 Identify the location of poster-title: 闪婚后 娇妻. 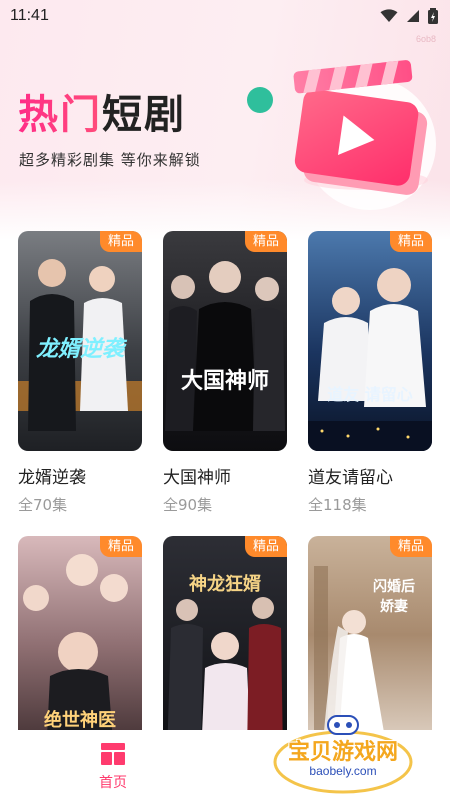
(394, 597).